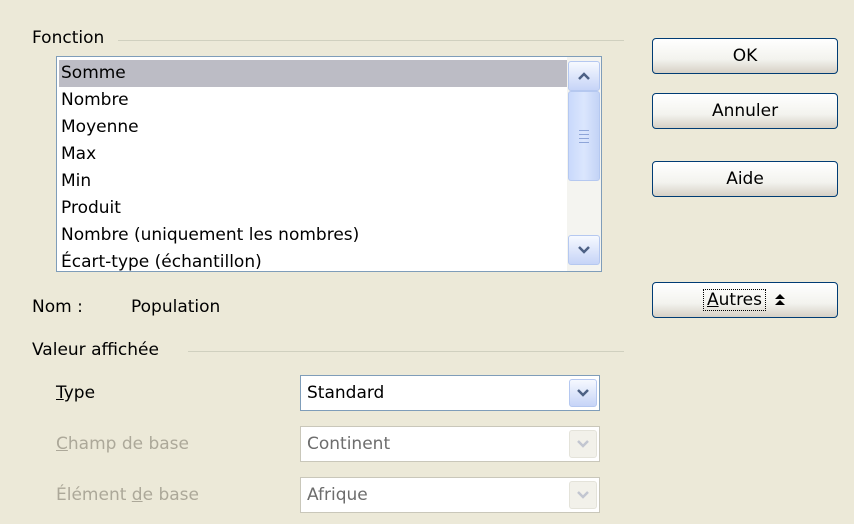 The image size is (854, 524). What do you see at coordinates (313, 260) in the screenshot?
I see `list-item-ecart-type: Écart-type (échantillon)` at bounding box center [313, 260].